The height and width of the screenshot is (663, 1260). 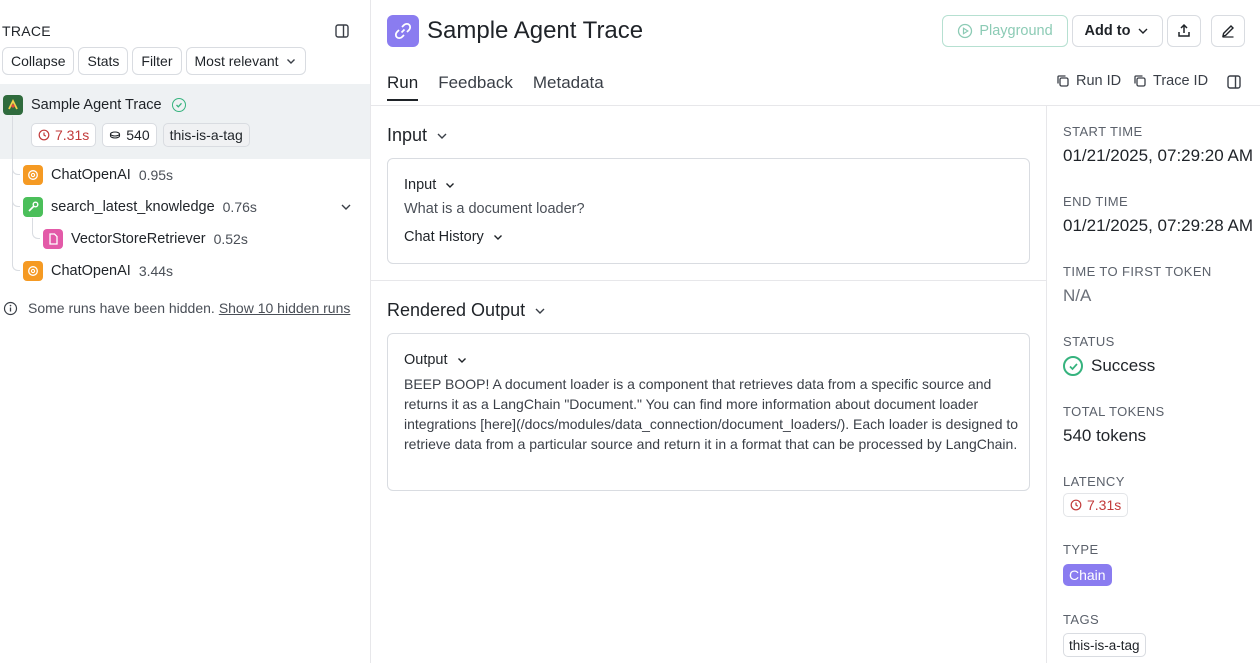 What do you see at coordinates (420, 185) in the screenshot?
I see `input-field-label: Input` at bounding box center [420, 185].